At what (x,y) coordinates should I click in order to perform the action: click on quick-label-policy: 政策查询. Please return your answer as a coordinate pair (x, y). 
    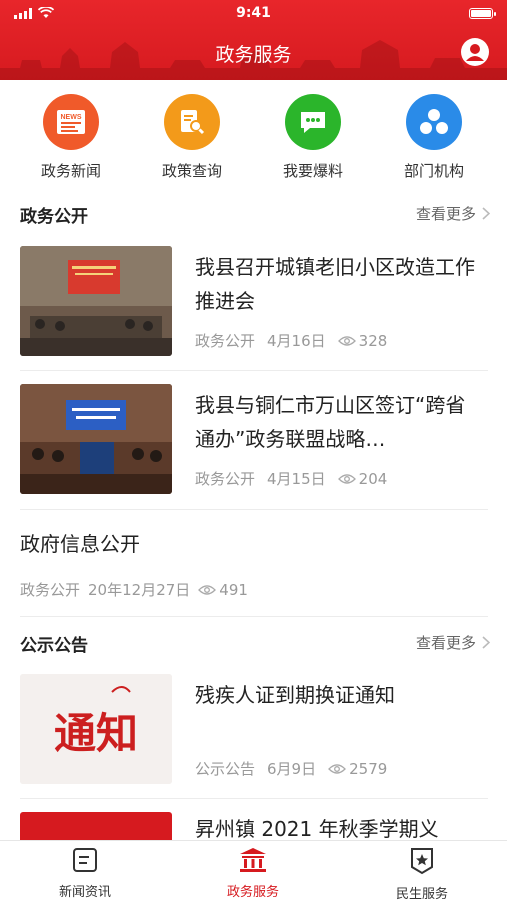
    Looking at the image, I should click on (191, 171).